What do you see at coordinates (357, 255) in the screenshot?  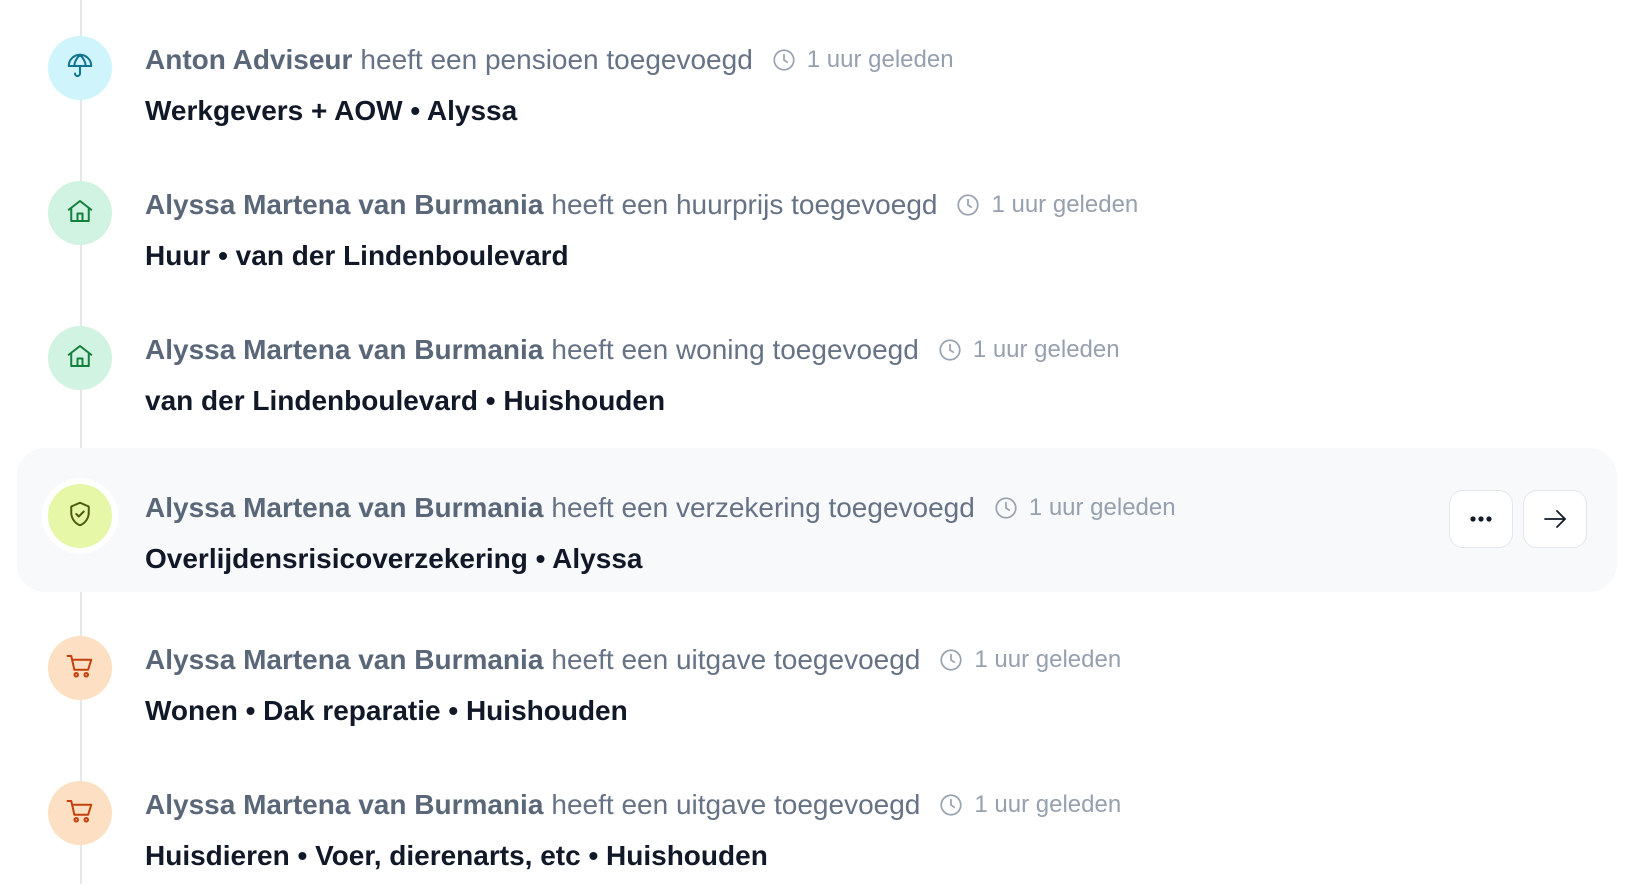 I see `activity-detail: Huur • van der Lindenboulevard` at bounding box center [357, 255].